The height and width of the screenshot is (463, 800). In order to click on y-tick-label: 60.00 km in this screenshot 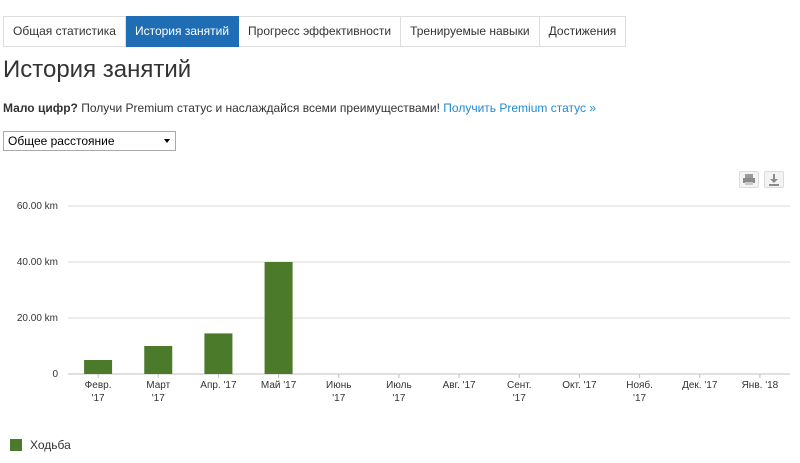, I will do `click(37, 206)`.